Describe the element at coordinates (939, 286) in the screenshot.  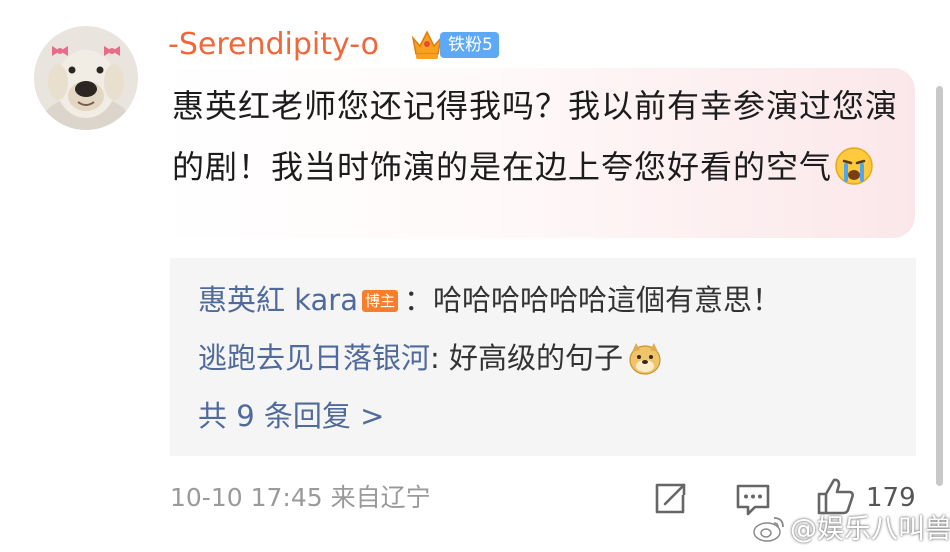
I see `scrollbar` at that location.